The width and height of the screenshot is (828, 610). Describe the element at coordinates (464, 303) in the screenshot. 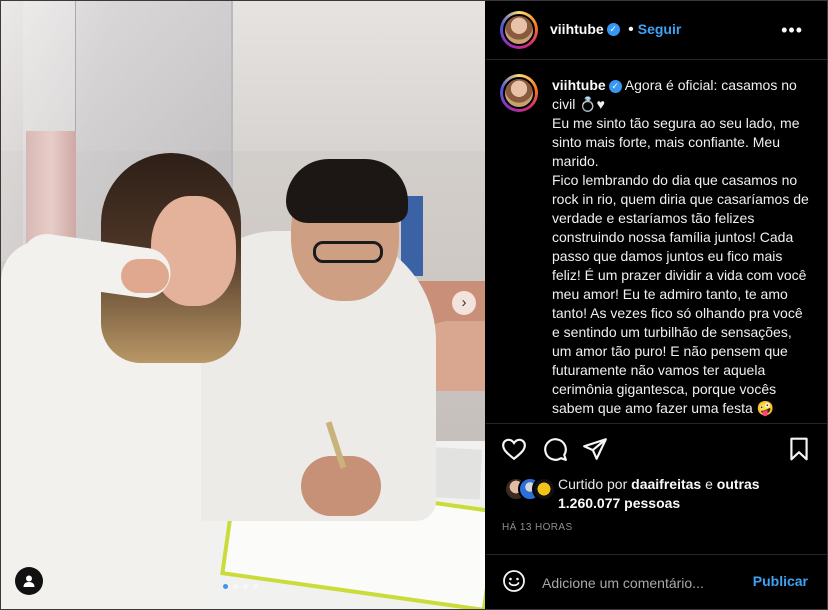

I see `chevron-right-icon: ›` at that location.